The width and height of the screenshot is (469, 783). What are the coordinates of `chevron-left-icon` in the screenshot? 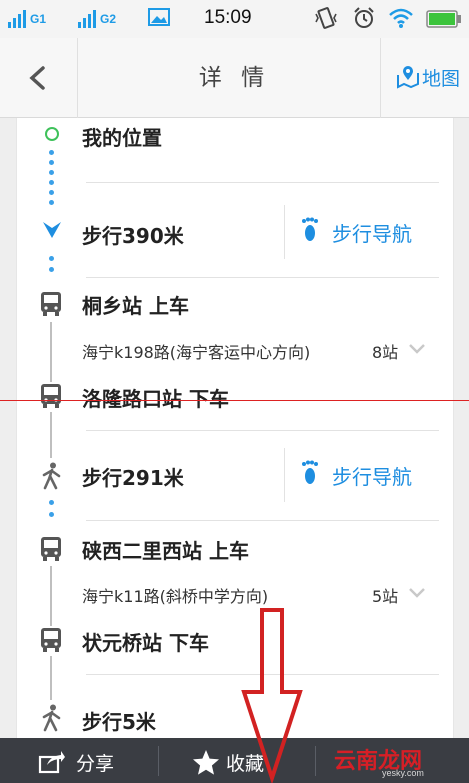 It's located at (37, 78).